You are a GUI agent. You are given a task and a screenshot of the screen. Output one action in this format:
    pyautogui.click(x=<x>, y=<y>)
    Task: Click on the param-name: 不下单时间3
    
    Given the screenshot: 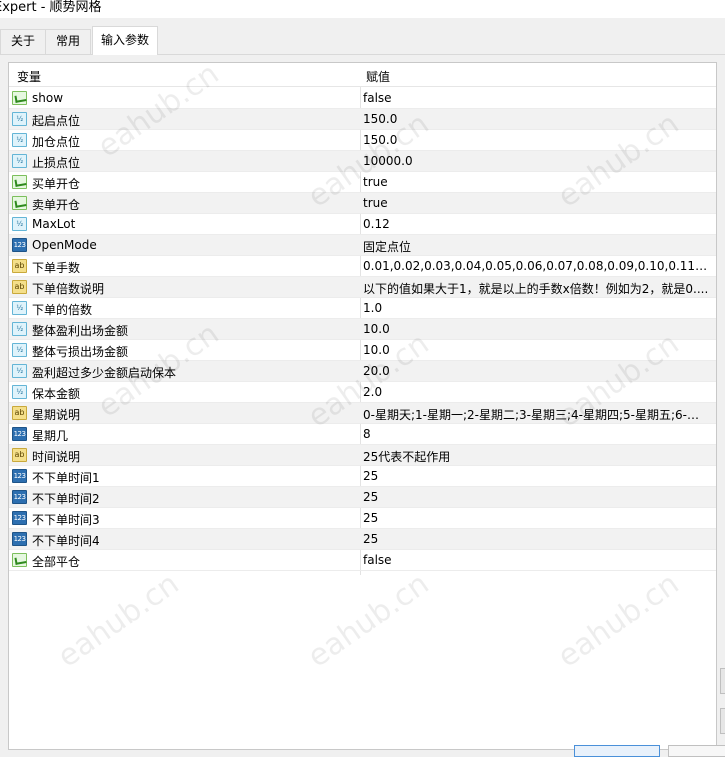 What is the action you would take?
    pyautogui.click(x=66, y=520)
    